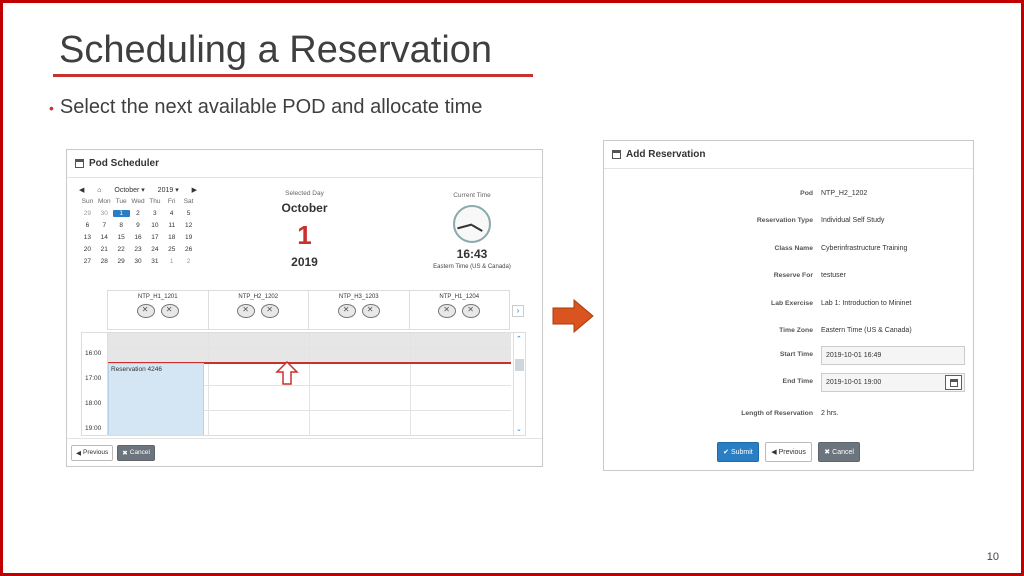 The width and height of the screenshot is (1024, 576). Describe the element at coordinates (259, 310) in the screenshot. I see `pod-column: NTP_H2_1202` at that location.